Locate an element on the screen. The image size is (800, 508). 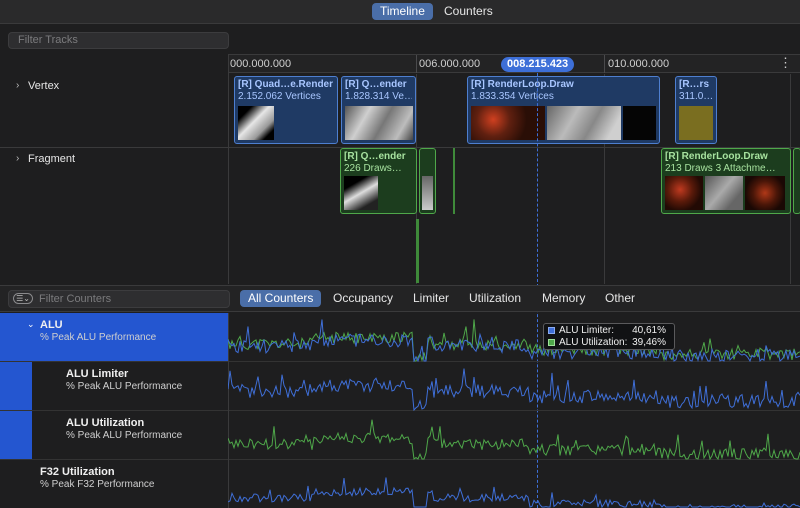
tooltip-row-utilization: ALU Utilization: 39,46% is located at coordinates (609, 343).